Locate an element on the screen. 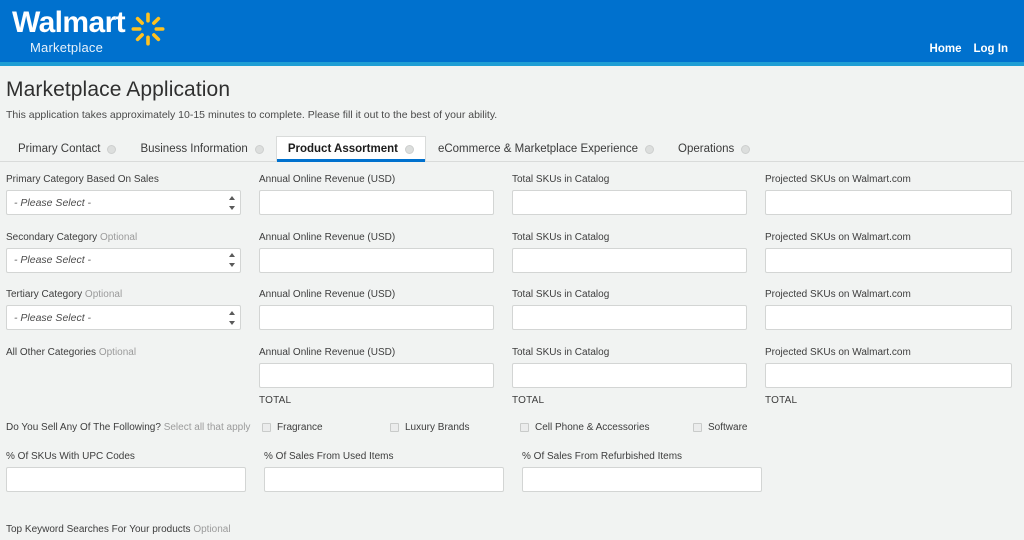 The height and width of the screenshot is (540, 1024). skus-col-4: Total SKUs in Catalog TOTAL is located at coordinates (638, 383).